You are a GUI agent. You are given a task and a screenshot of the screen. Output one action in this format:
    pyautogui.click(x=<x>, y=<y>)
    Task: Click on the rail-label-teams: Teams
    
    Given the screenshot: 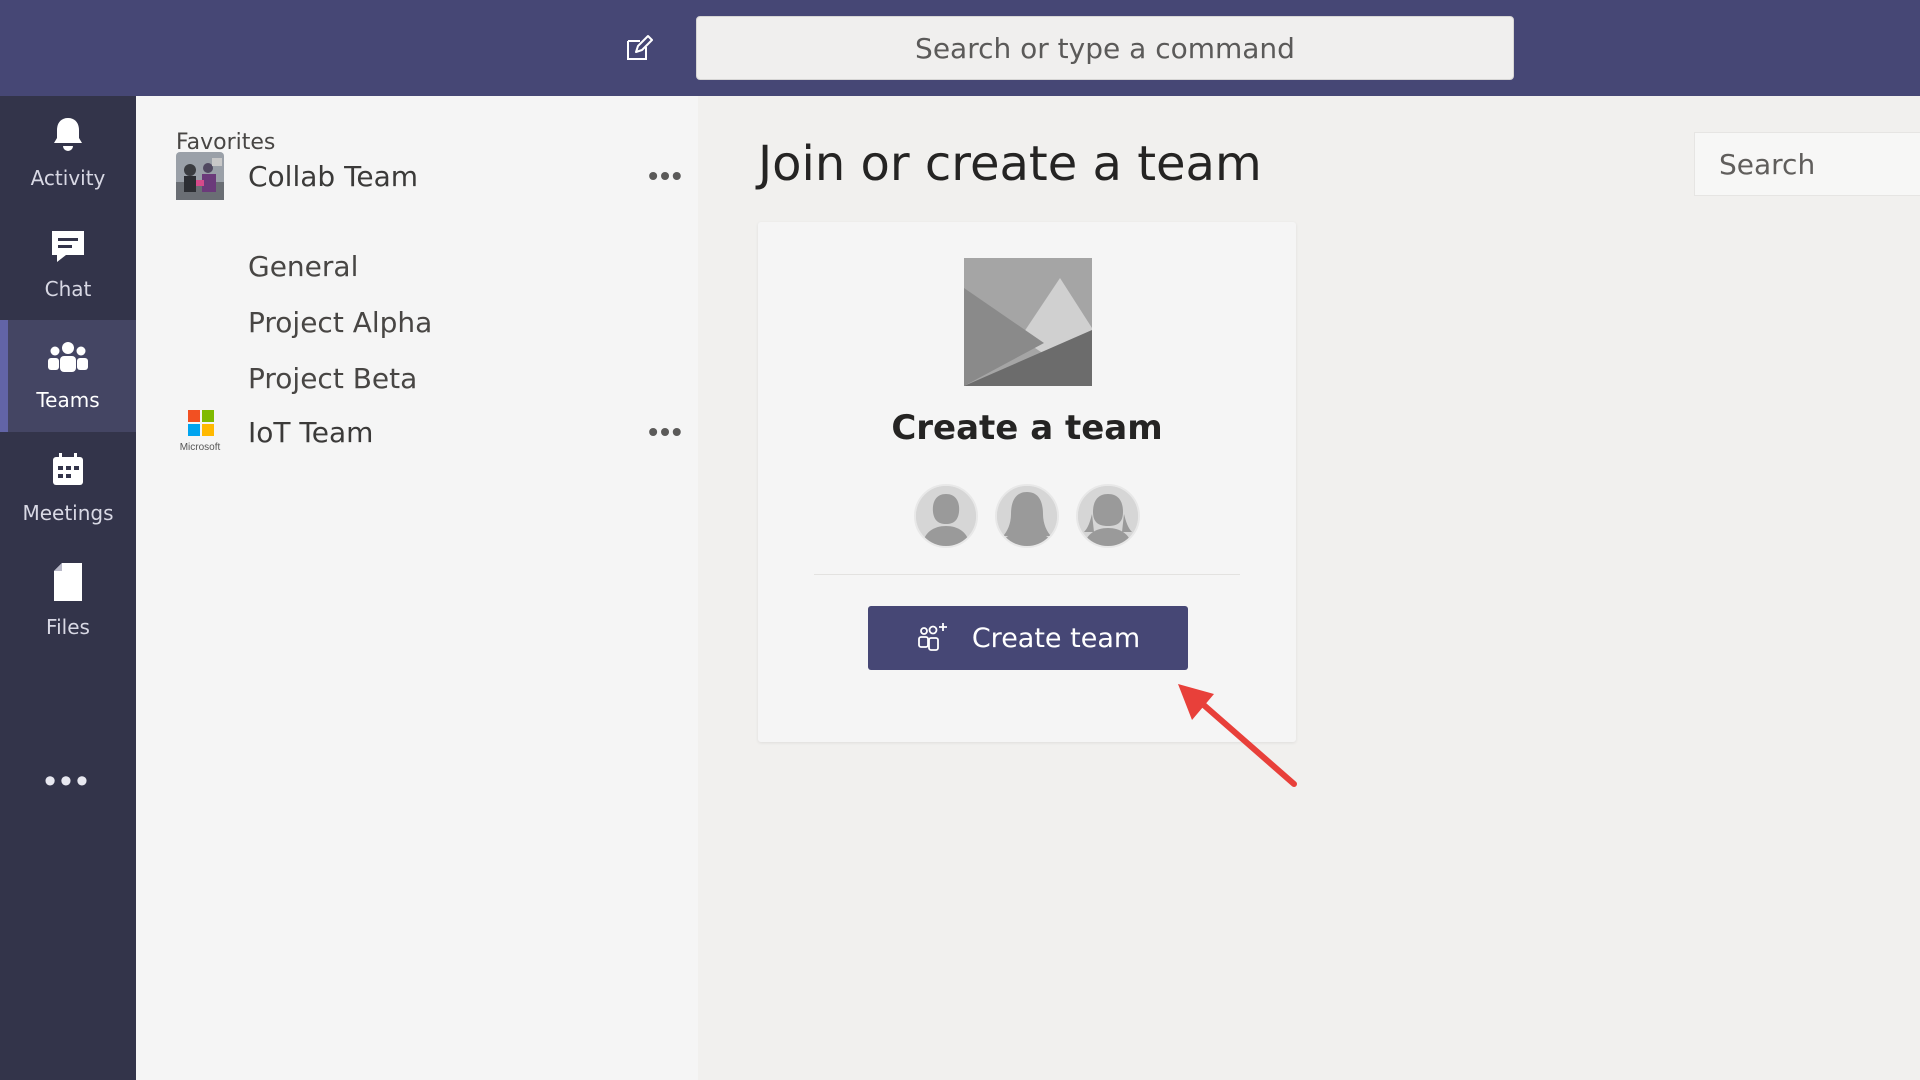 What is the action you would take?
    pyautogui.click(x=68, y=399)
    